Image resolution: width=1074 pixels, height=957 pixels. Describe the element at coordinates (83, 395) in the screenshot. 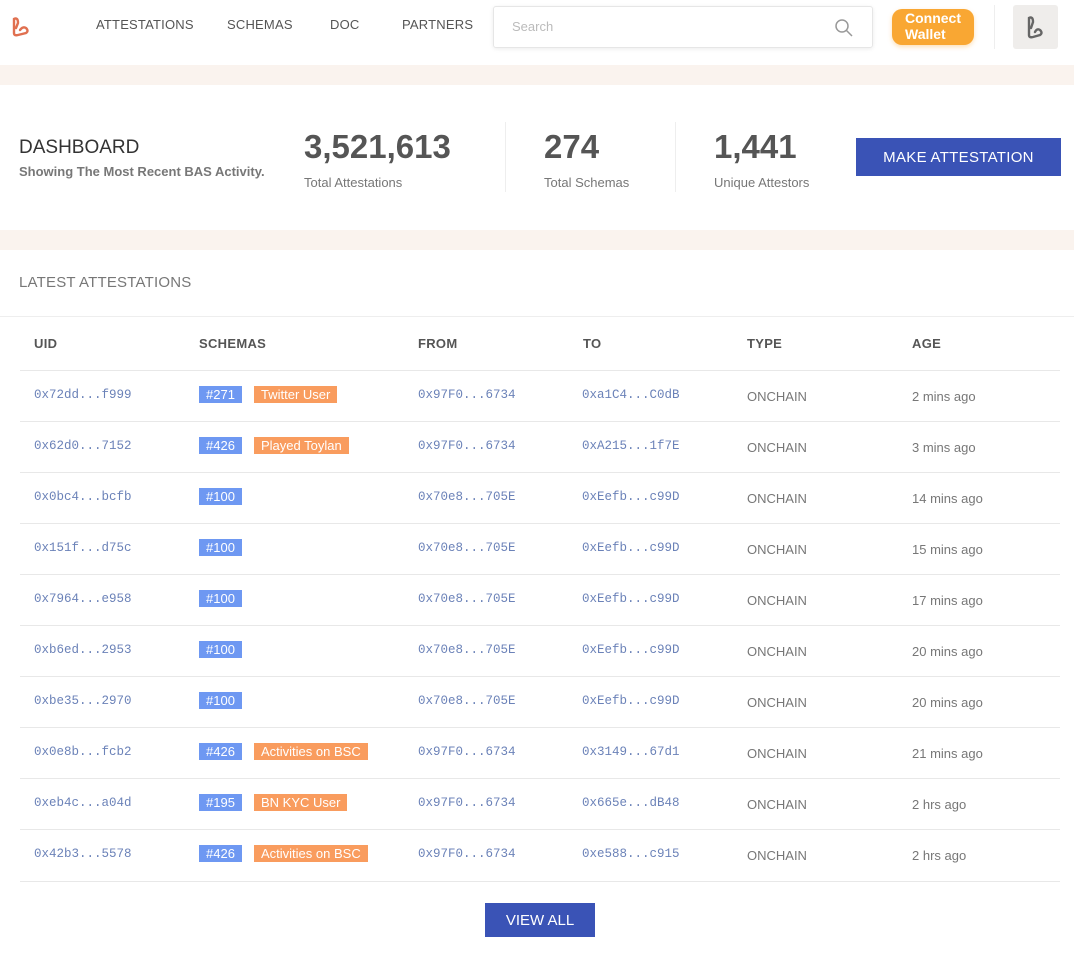

I see `uid-link: 0x72dd...f999` at that location.